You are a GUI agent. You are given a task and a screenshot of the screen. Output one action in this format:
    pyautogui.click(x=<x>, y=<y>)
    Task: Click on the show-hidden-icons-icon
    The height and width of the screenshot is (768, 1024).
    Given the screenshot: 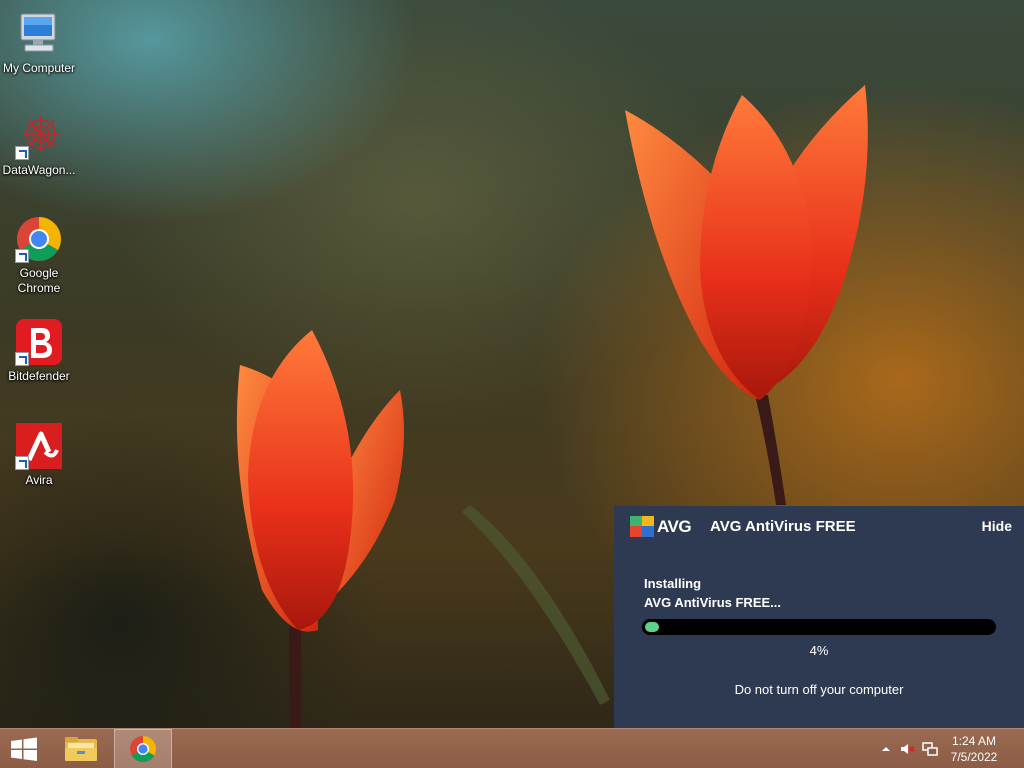 What is the action you would take?
    pyautogui.click(x=886, y=749)
    